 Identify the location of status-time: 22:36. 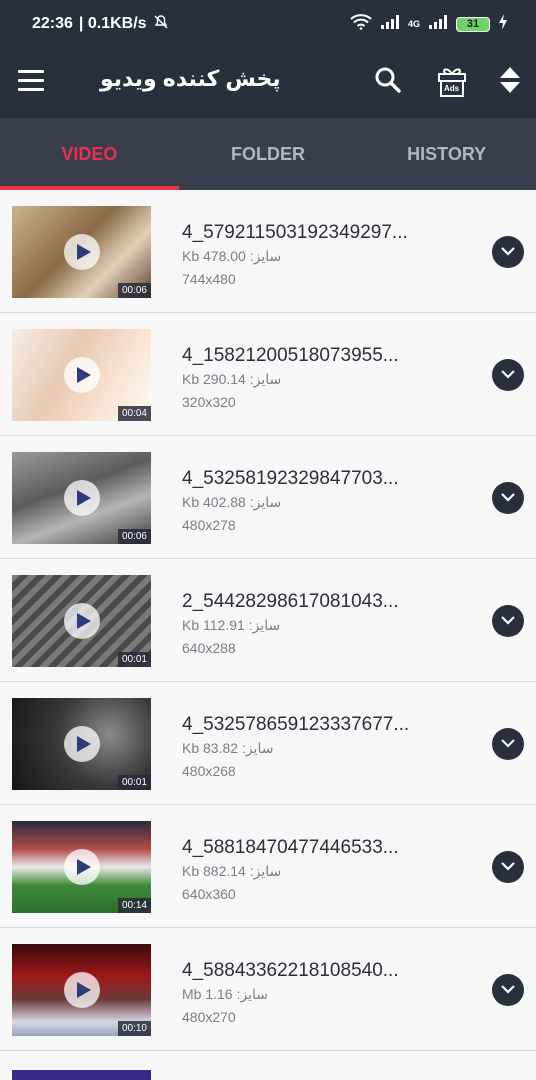
(52, 23).